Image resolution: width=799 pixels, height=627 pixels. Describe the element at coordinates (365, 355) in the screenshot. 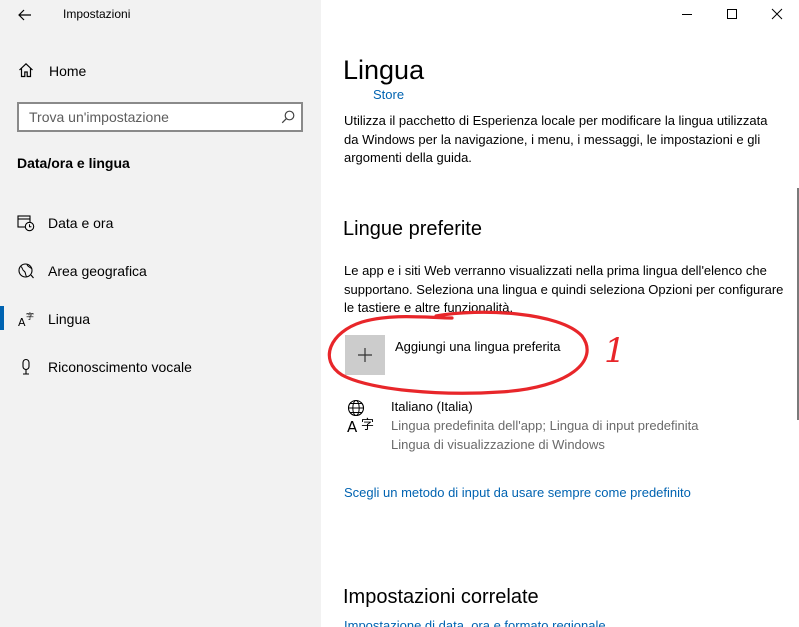

I see `plus-icon` at that location.